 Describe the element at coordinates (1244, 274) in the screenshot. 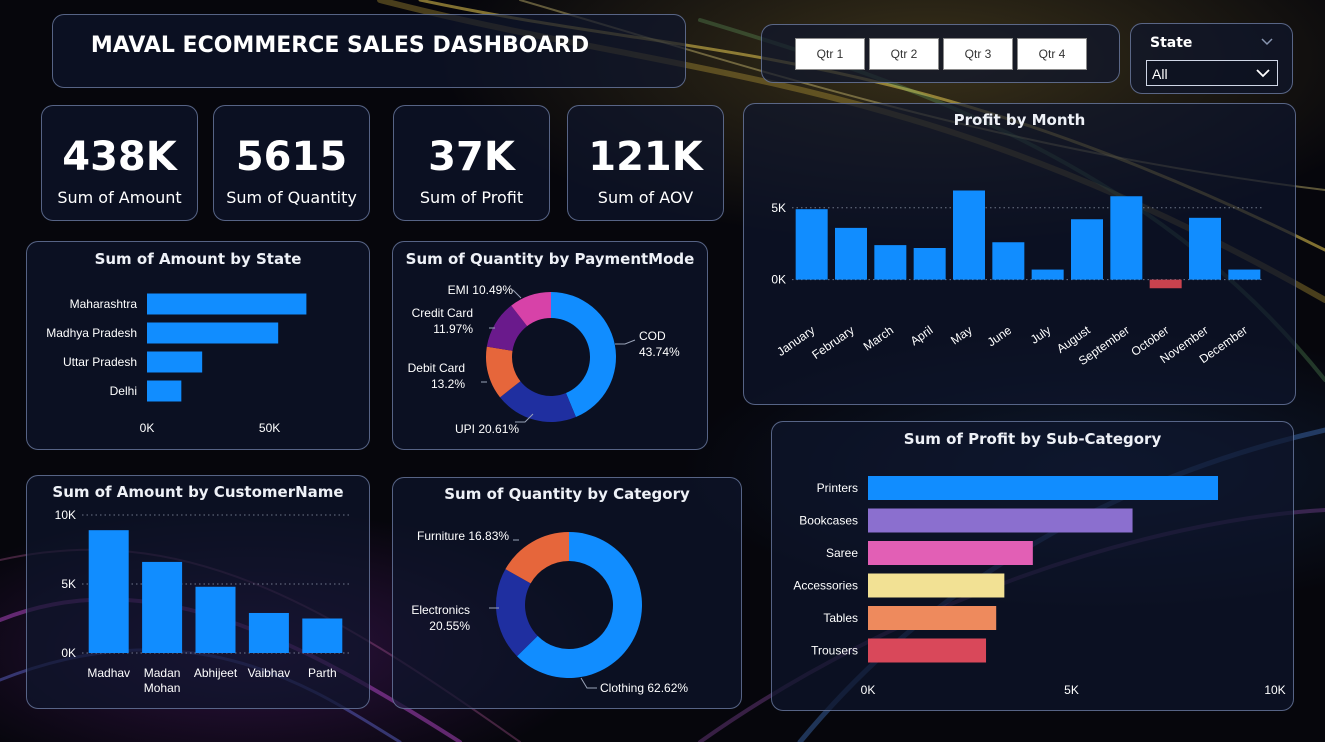

I see `bar-december` at that location.